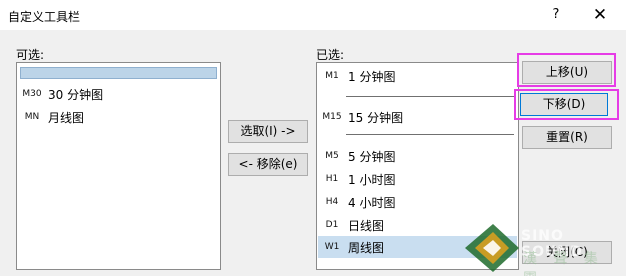  I want to click on window-title: 自定义工具栏, so click(44, 17).